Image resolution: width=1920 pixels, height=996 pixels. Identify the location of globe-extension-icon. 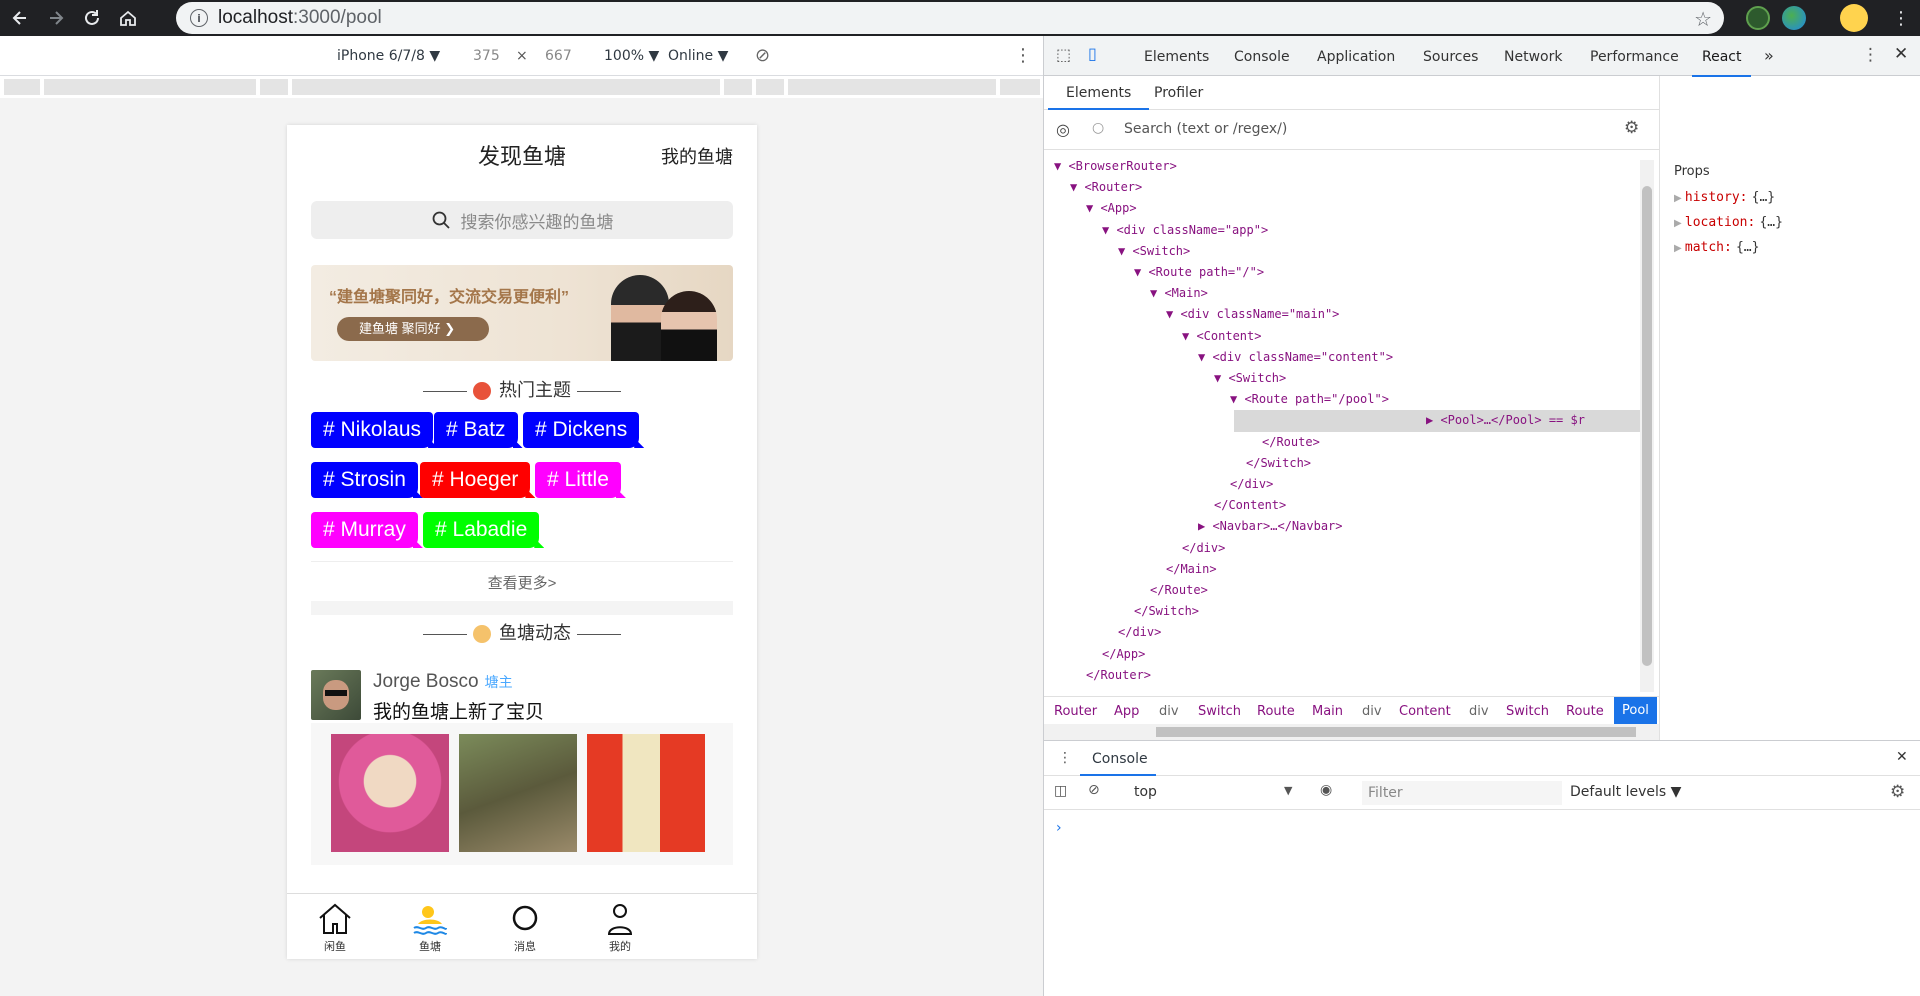
(1794, 18).